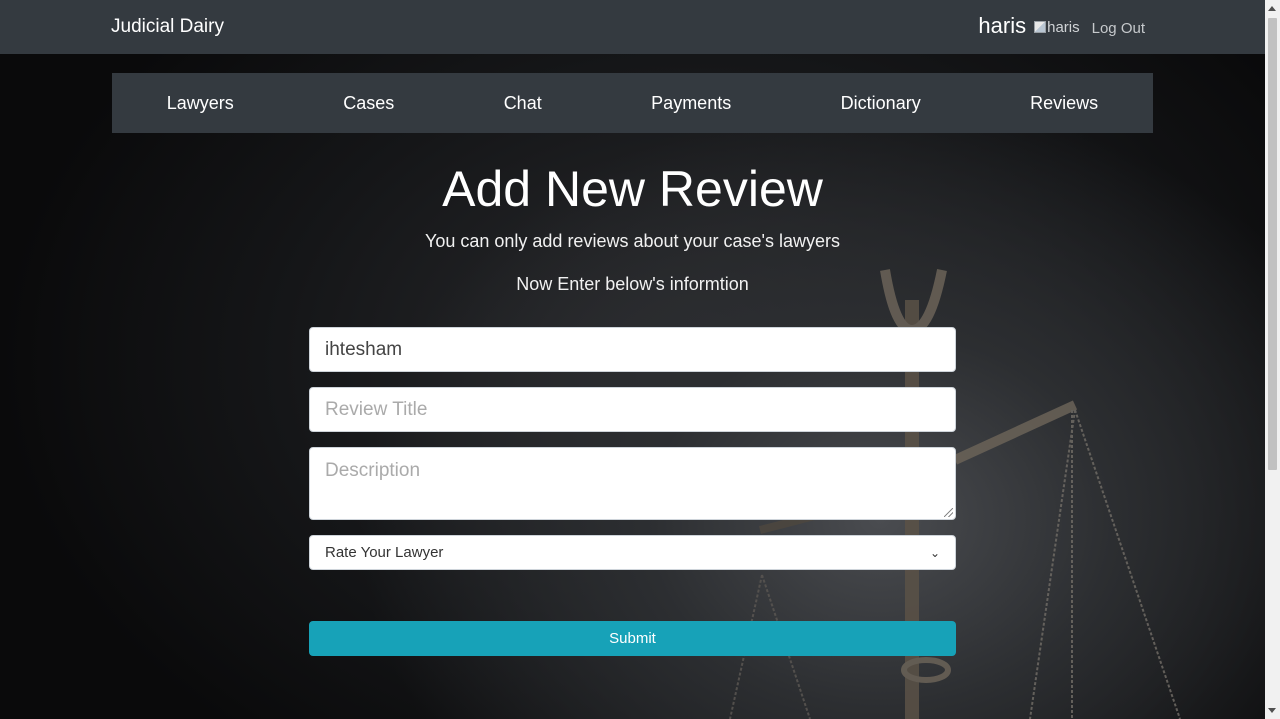 The width and height of the screenshot is (1280, 719). Describe the element at coordinates (1002, 25) in the screenshot. I see `username: haris` at that location.